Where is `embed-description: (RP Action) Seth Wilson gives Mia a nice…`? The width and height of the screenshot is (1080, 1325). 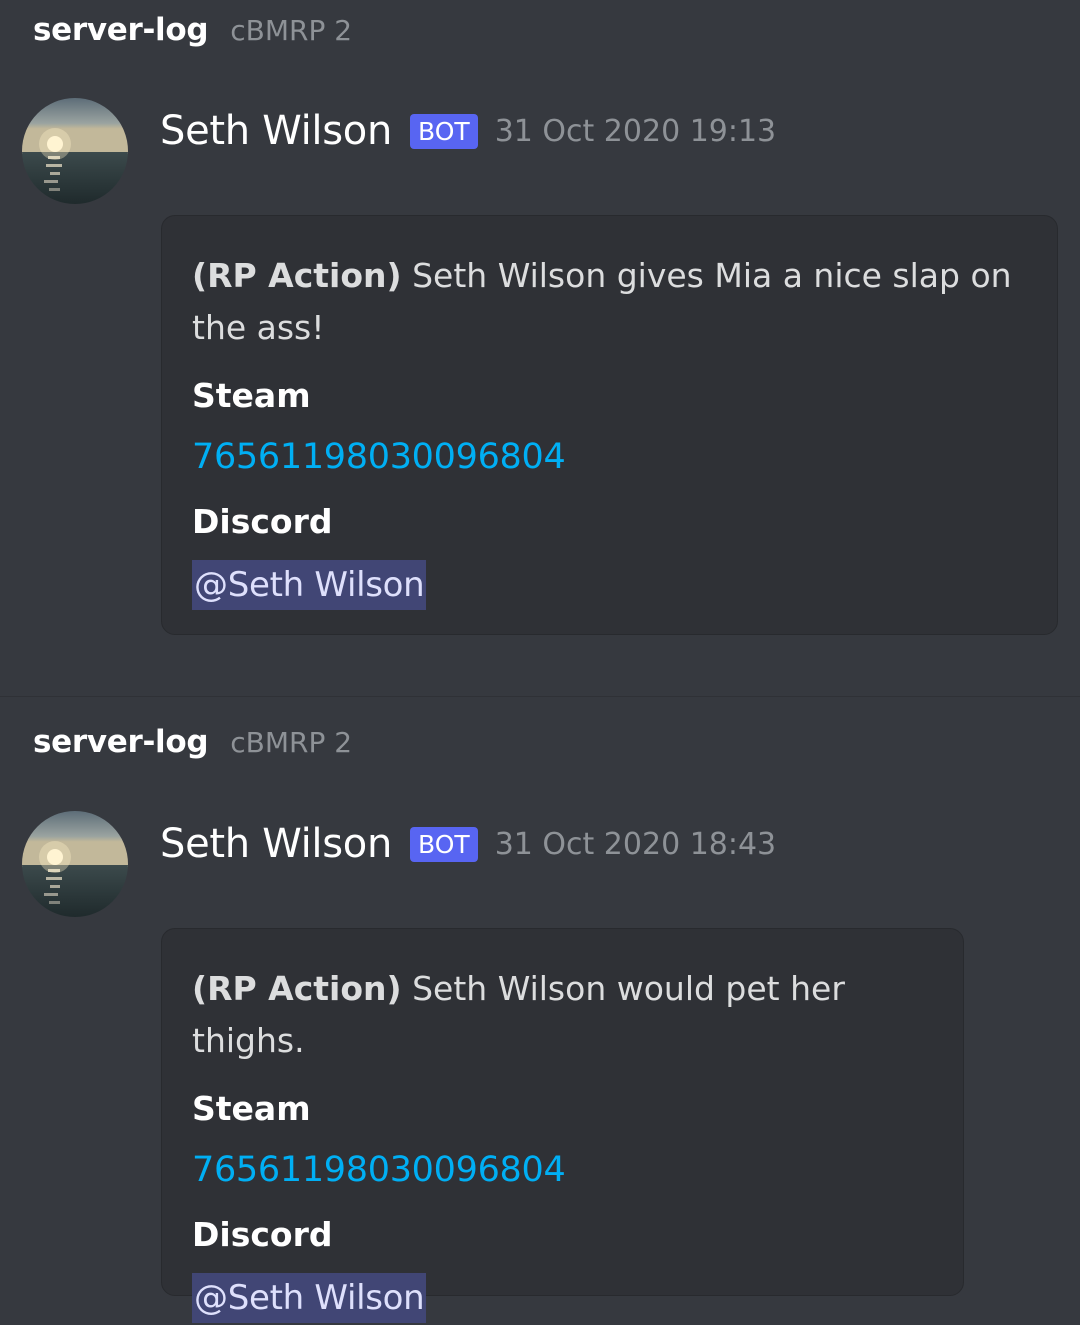
embed-description: (RP Action) Seth Wilson gives Mia a nice… is located at coordinates (609, 302).